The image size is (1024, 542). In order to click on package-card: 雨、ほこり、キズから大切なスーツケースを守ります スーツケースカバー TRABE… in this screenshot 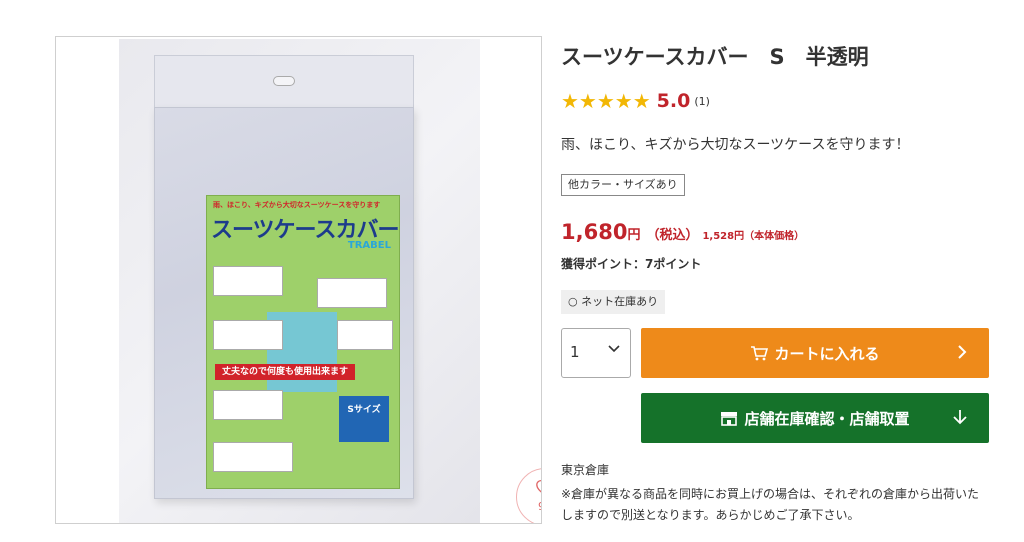, I will do `click(303, 342)`.